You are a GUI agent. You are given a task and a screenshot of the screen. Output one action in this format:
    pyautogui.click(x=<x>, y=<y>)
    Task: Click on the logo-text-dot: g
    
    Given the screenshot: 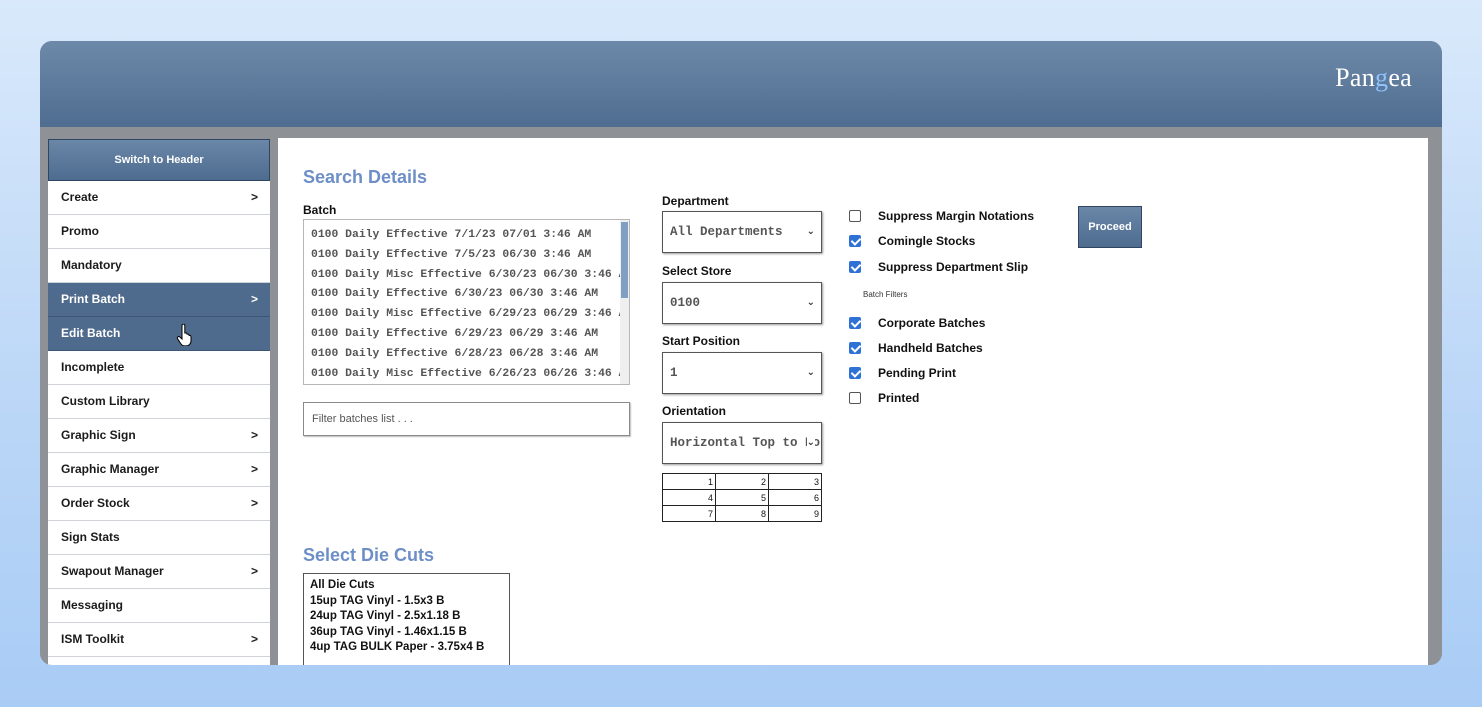 What is the action you would take?
    pyautogui.click(x=1382, y=77)
    